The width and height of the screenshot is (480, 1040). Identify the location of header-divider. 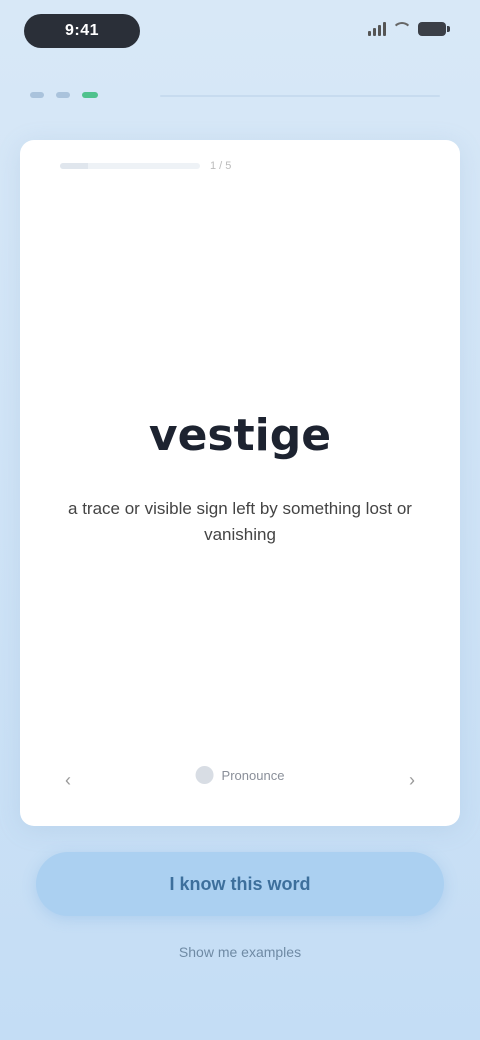
(300, 96).